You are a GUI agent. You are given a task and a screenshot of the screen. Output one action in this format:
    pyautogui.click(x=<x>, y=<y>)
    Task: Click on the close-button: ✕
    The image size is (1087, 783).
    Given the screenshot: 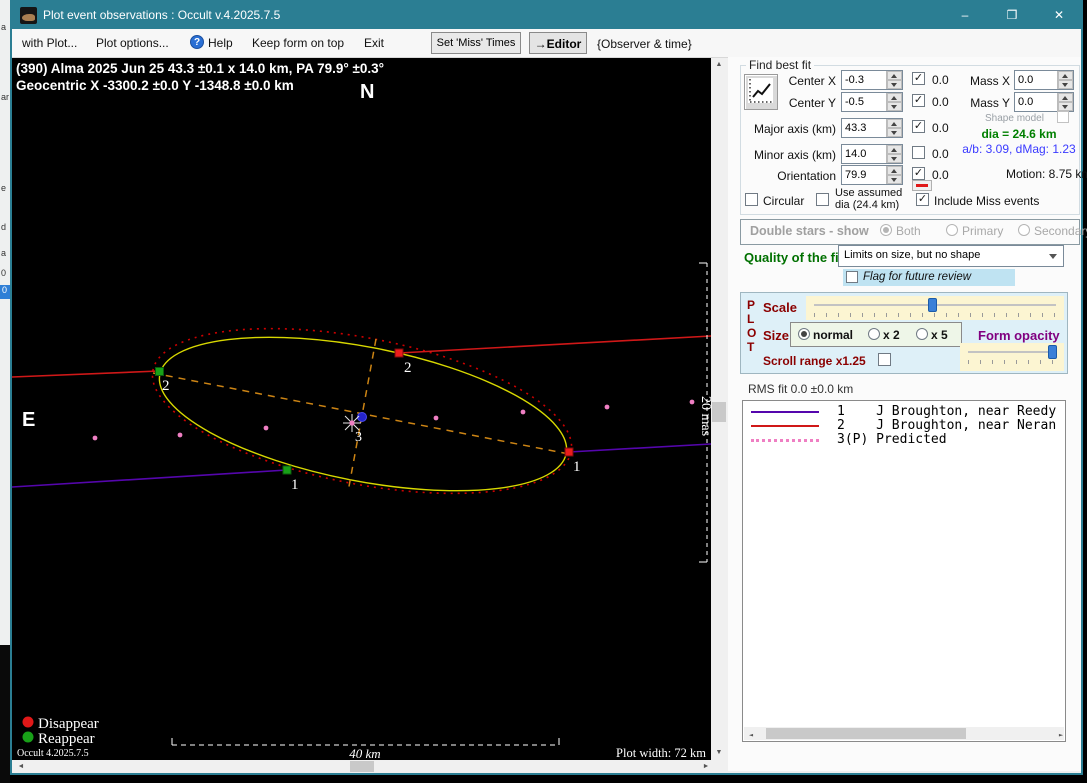 What is the action you would take?
    pyautogui.click(x=1059, y=16)
    